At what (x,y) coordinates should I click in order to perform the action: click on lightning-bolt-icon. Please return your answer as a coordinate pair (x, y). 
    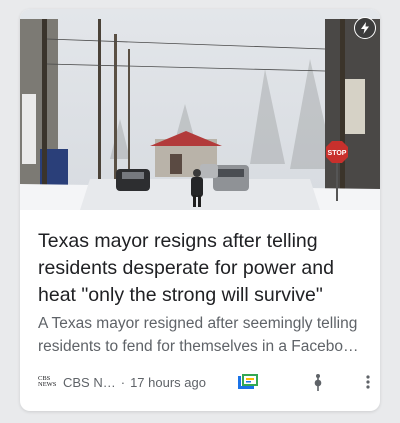
    Looking at the image, I should click on (365, 28).